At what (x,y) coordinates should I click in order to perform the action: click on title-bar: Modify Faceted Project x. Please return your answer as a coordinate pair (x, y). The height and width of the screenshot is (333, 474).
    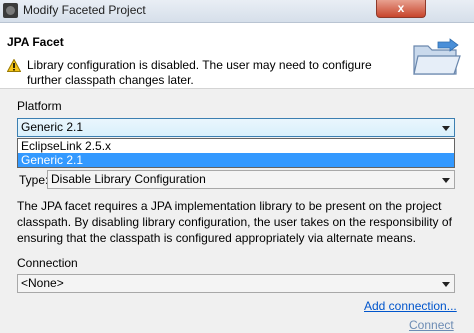
    Looking at the image, I should click on (237, 11).